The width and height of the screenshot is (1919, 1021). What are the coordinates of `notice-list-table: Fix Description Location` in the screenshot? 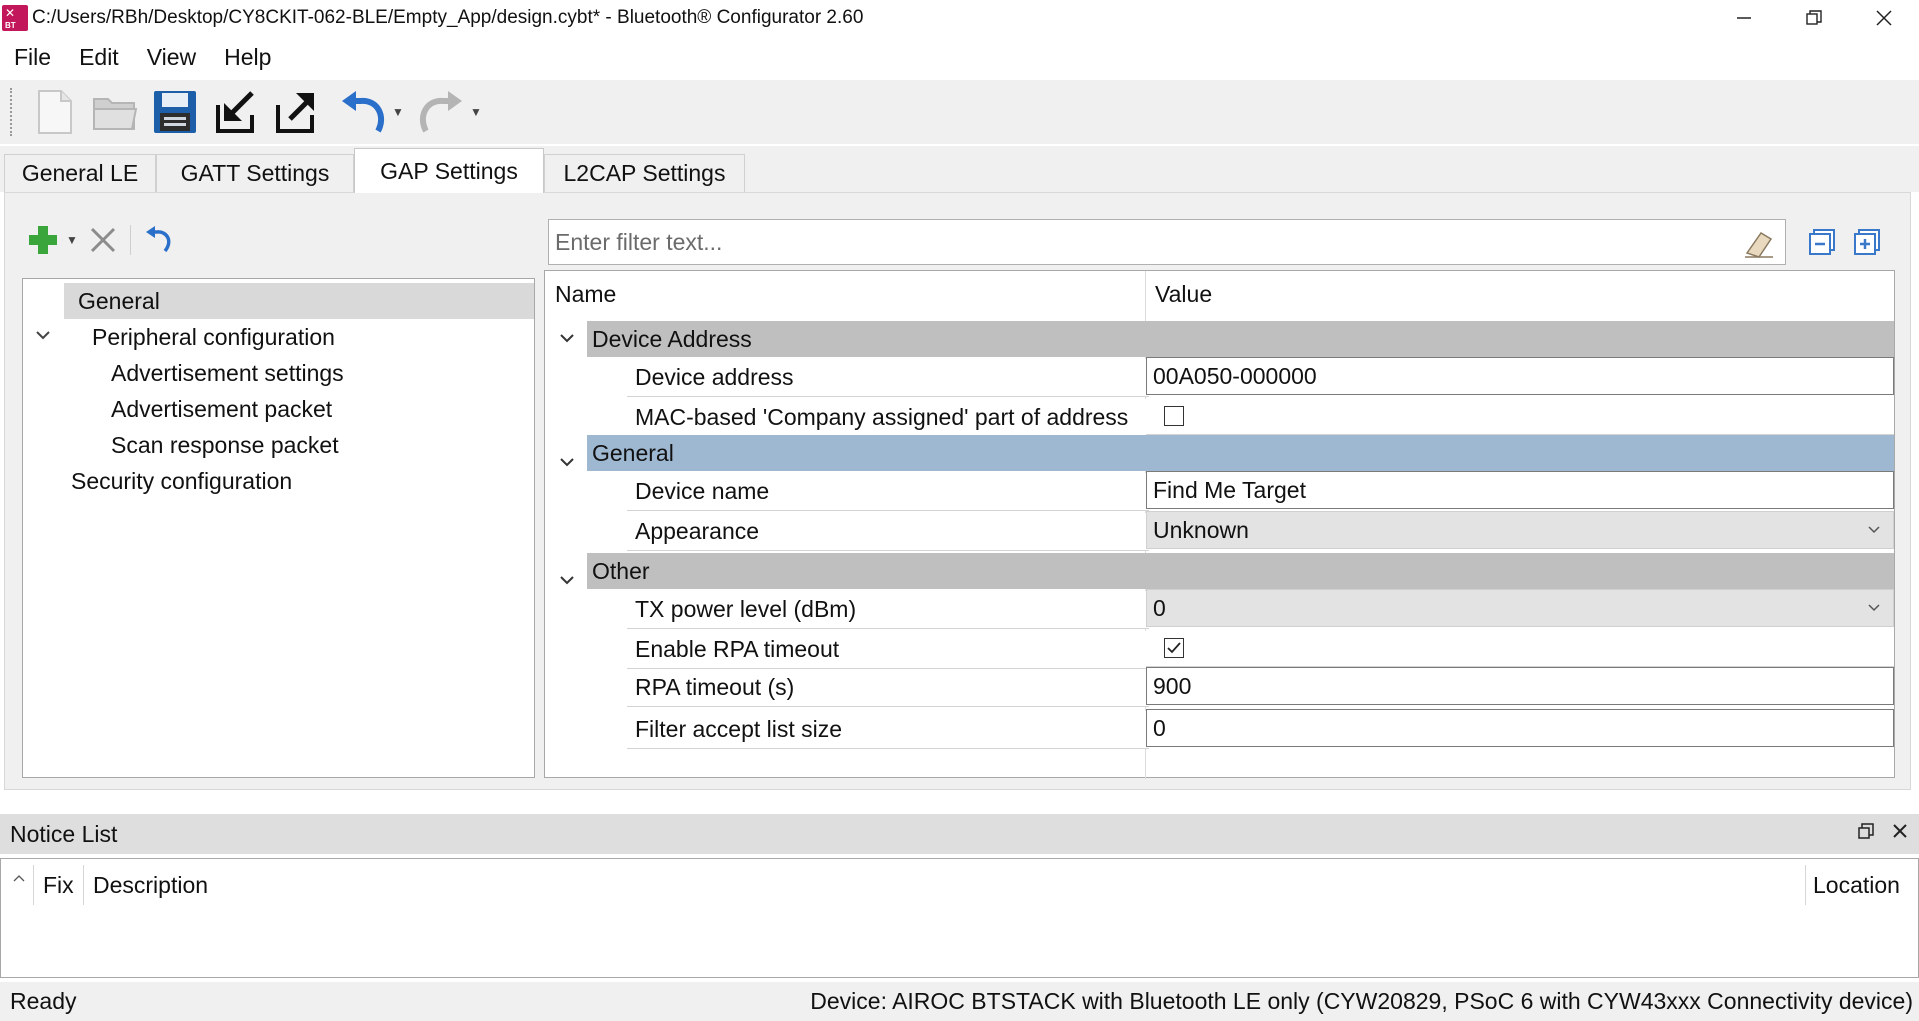 It's located at (959, 918).